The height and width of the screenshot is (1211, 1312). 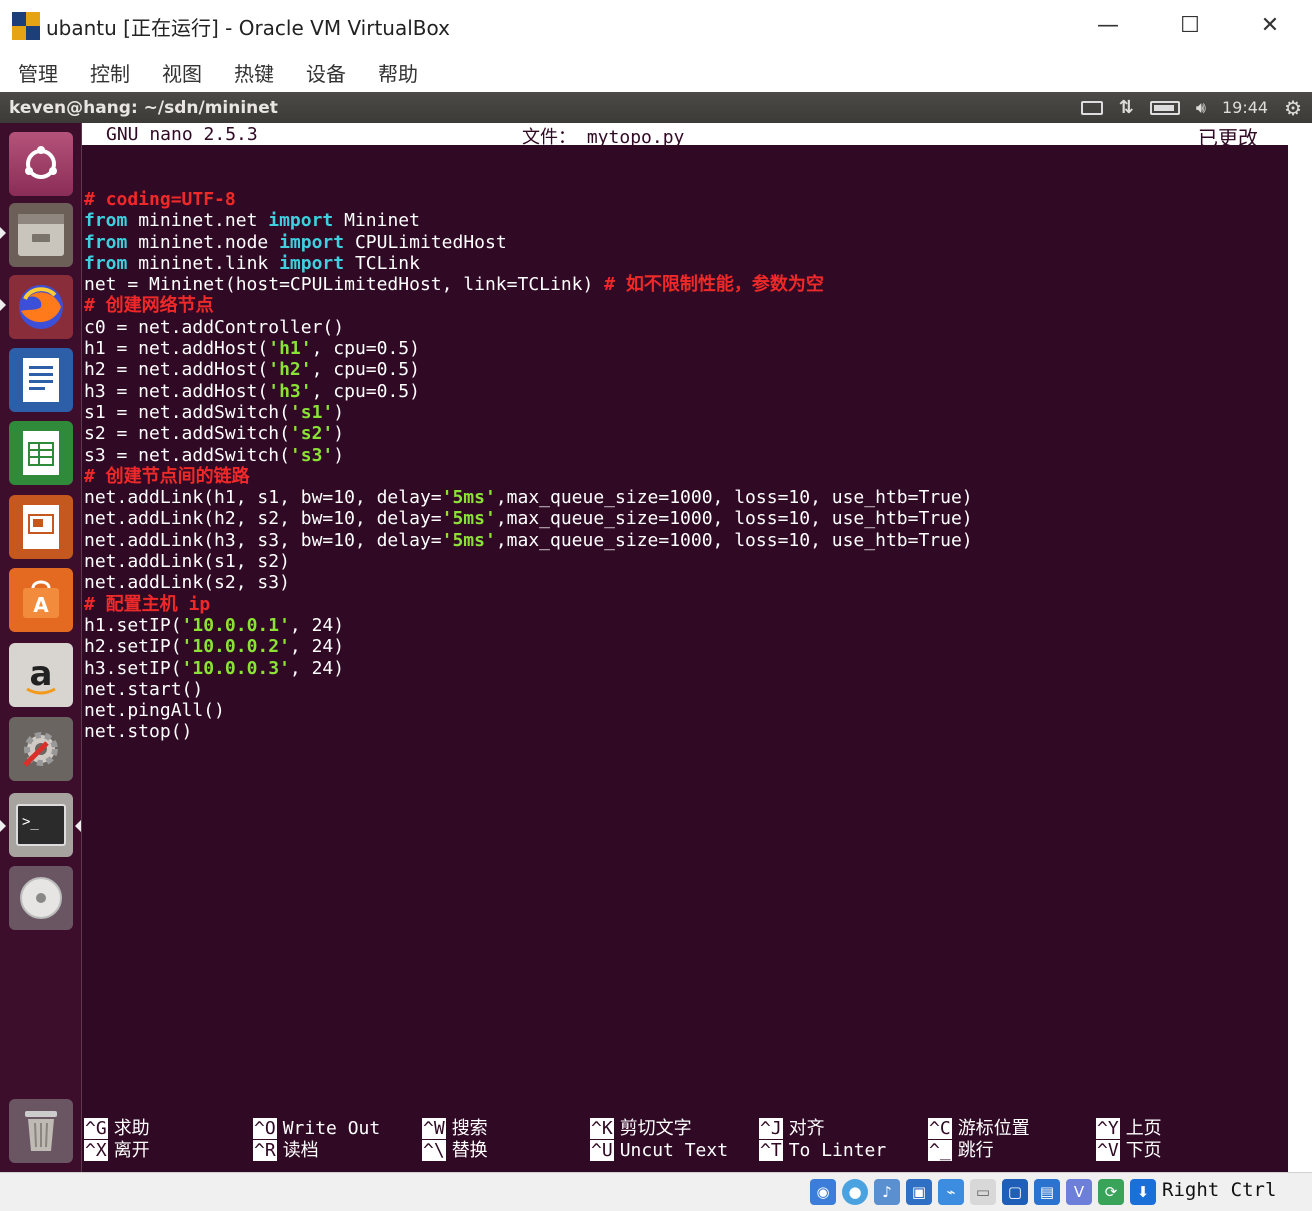 I want to click on shared-folder-icon: ▭, so click(x=983, y=1192).